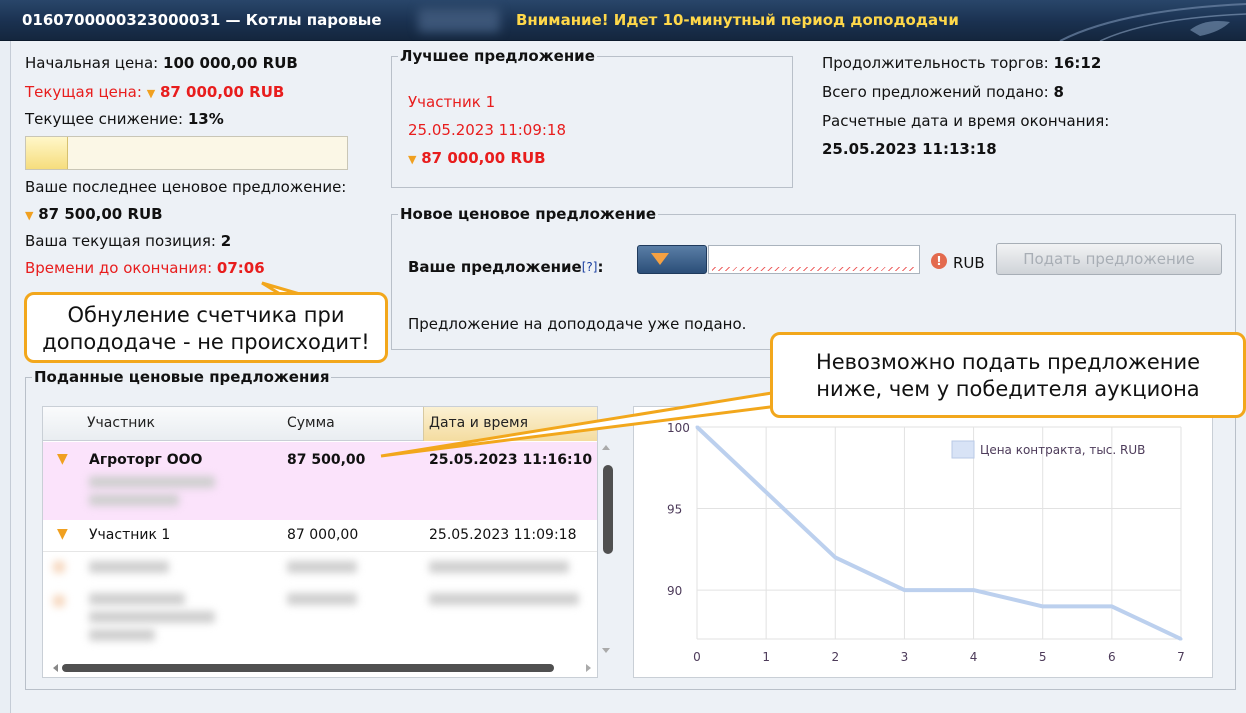  Describe the element at coordinates (938, 92) in the screenshot. I see `total-offers-label: Всего предложений подано:` at that location.